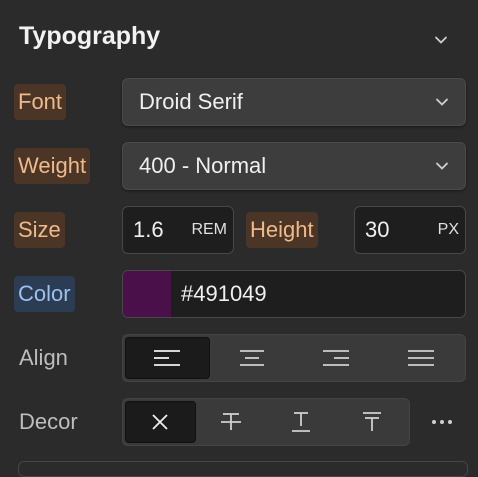 Image resolution: width=478 pixels, height=477 pixels. Describe the element at coordinates (282, 230) in the screenshot. I see `height-label: Height` at that location.